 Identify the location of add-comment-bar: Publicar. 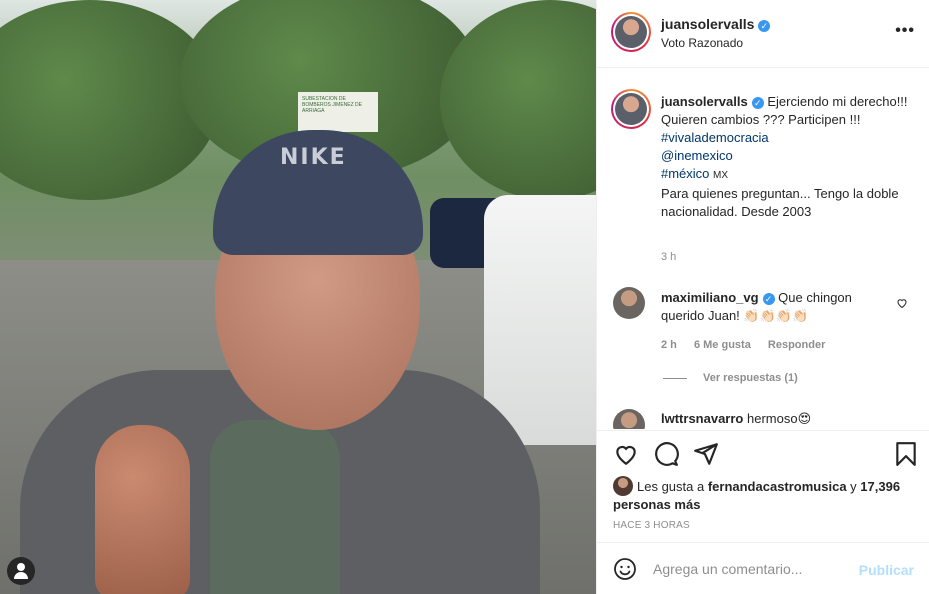
(763, 568).